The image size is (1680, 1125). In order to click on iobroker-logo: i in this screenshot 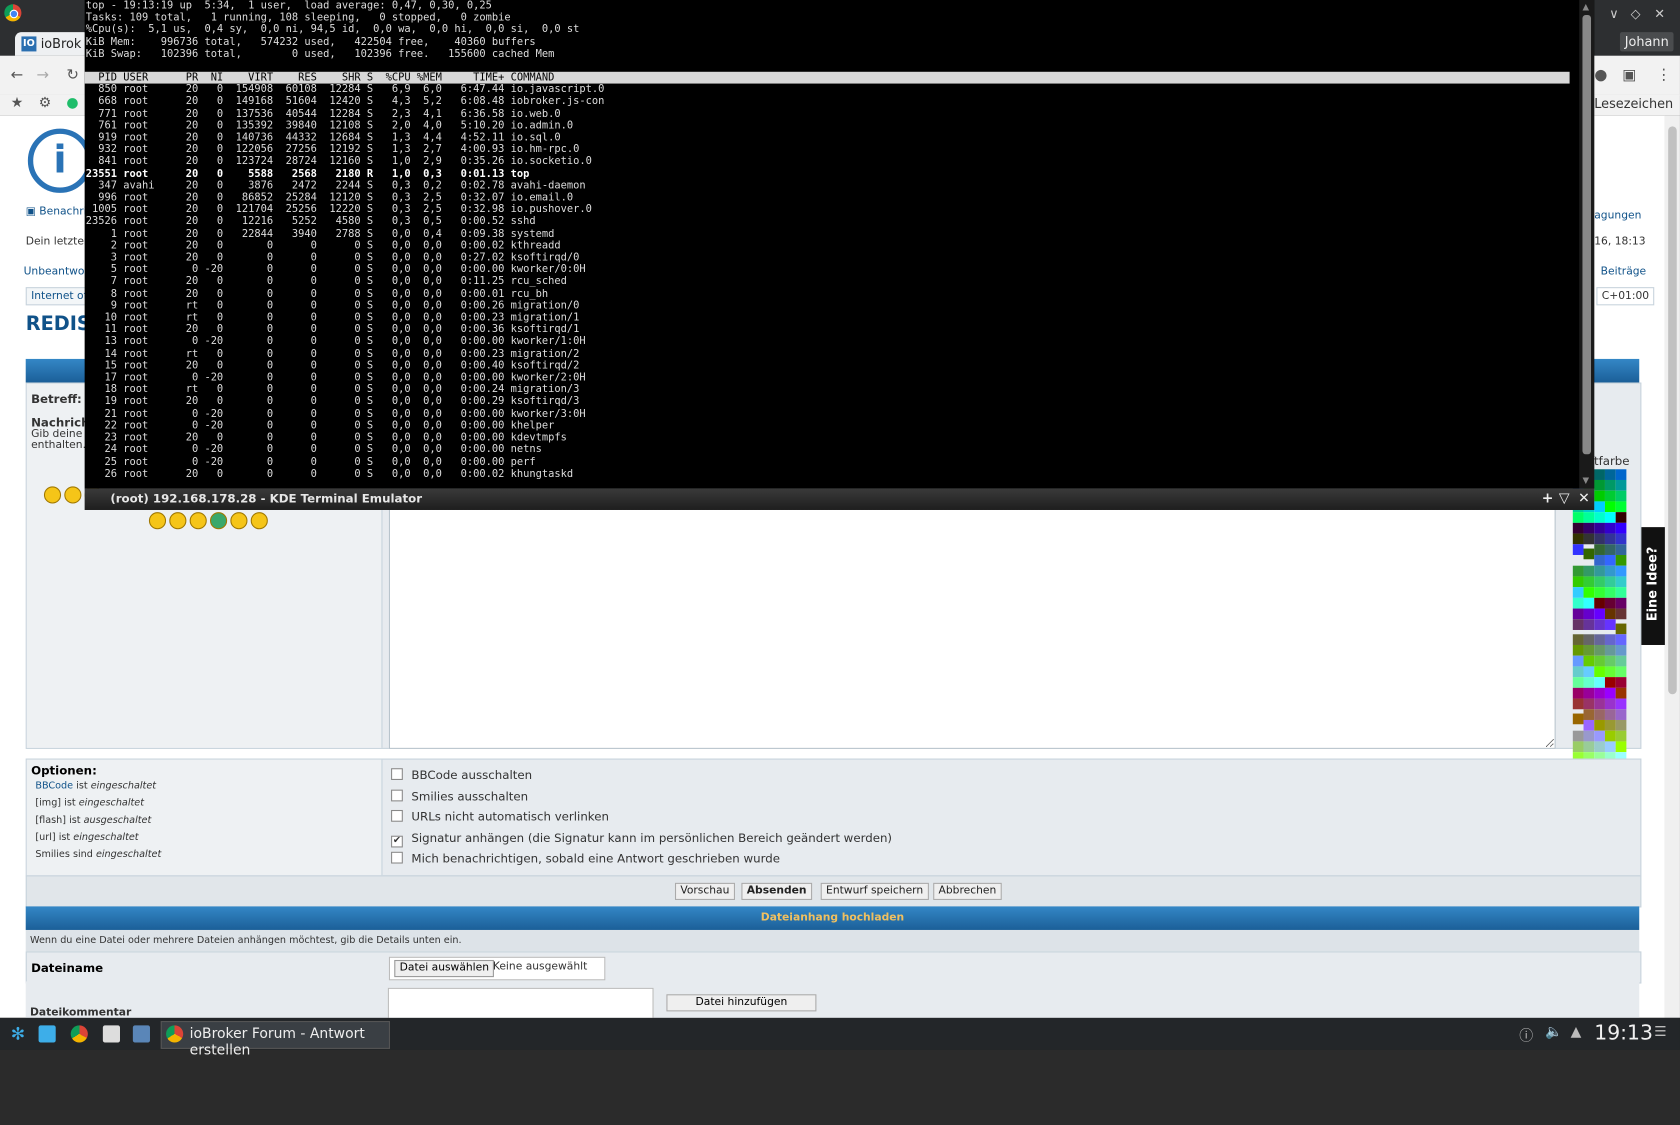, I will do `click(60, 160)`.